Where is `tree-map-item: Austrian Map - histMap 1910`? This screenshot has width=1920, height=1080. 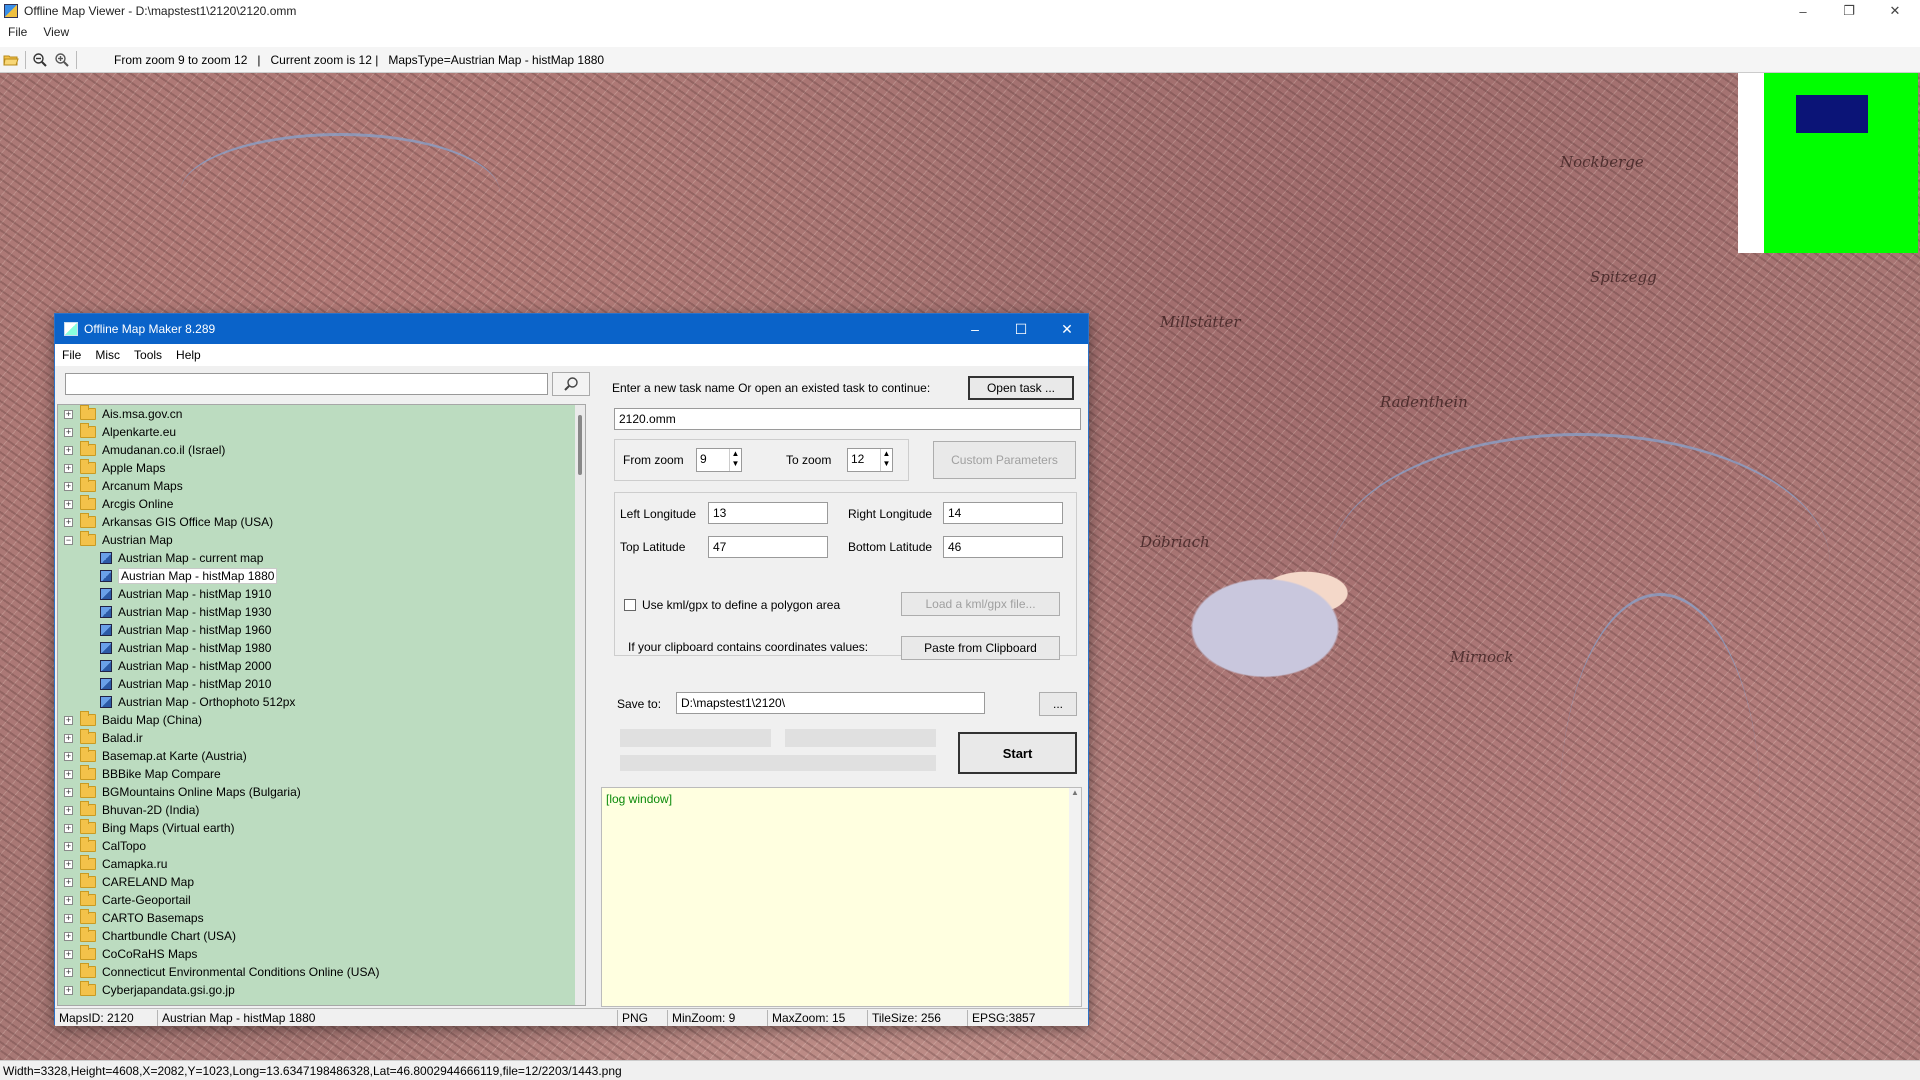
tree-map-item: Austrian Map - histMap 1910 is located at coordinates (185, 594).